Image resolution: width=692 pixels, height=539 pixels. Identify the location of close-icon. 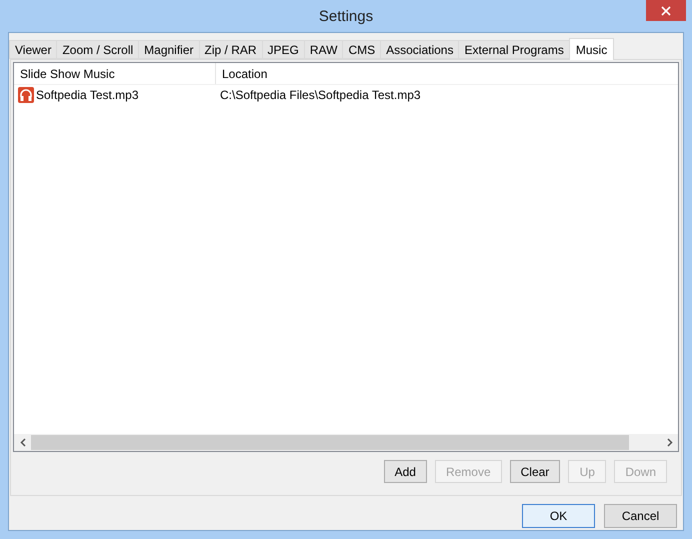
(666, 11).